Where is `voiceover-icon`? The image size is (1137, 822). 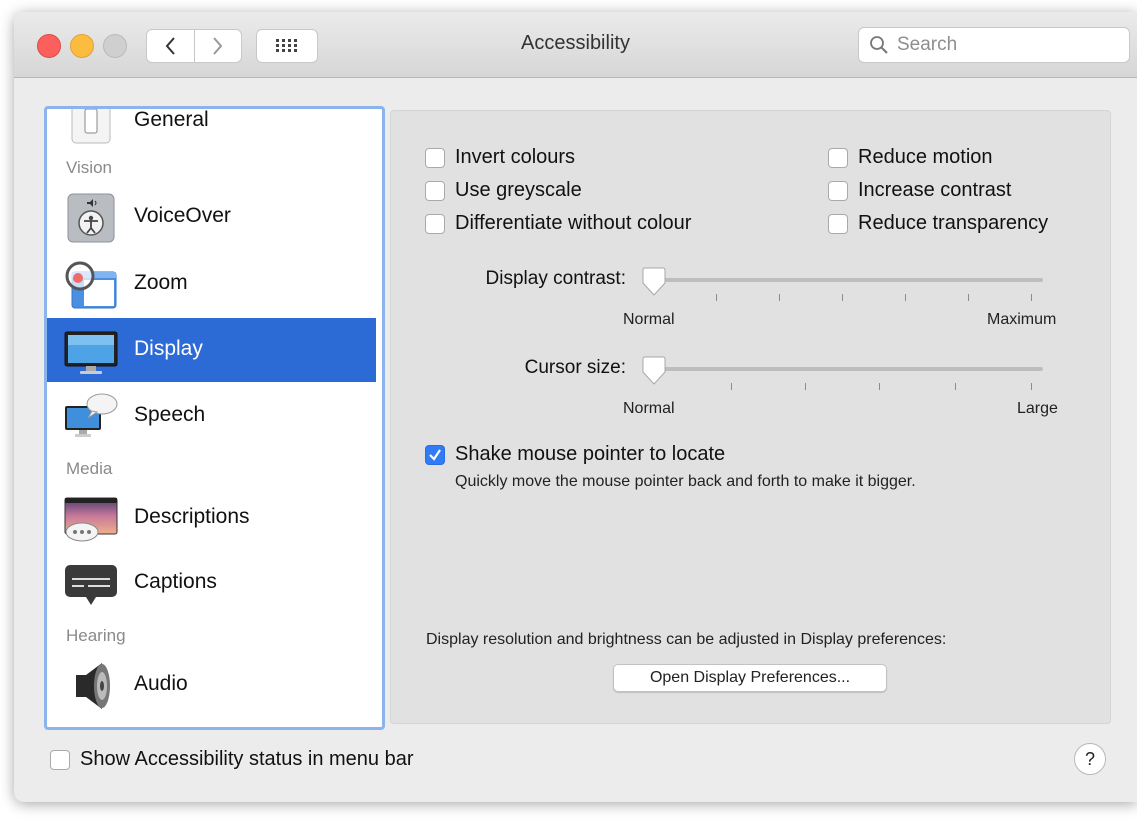 voiceover-icon is located at coordinates (91, 218).